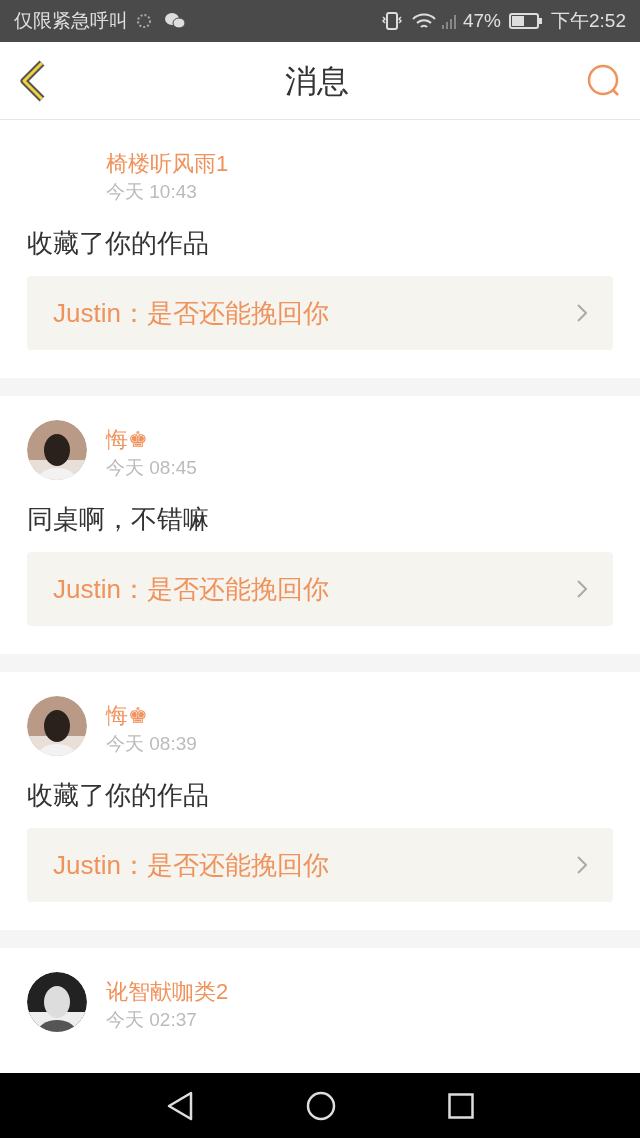 The image size is (640, 1138). What do you see at coordinates (71, 20) in the screenshot?
I see `status-text: 仅限紧急呼叫` at bounding box center [71, 20].